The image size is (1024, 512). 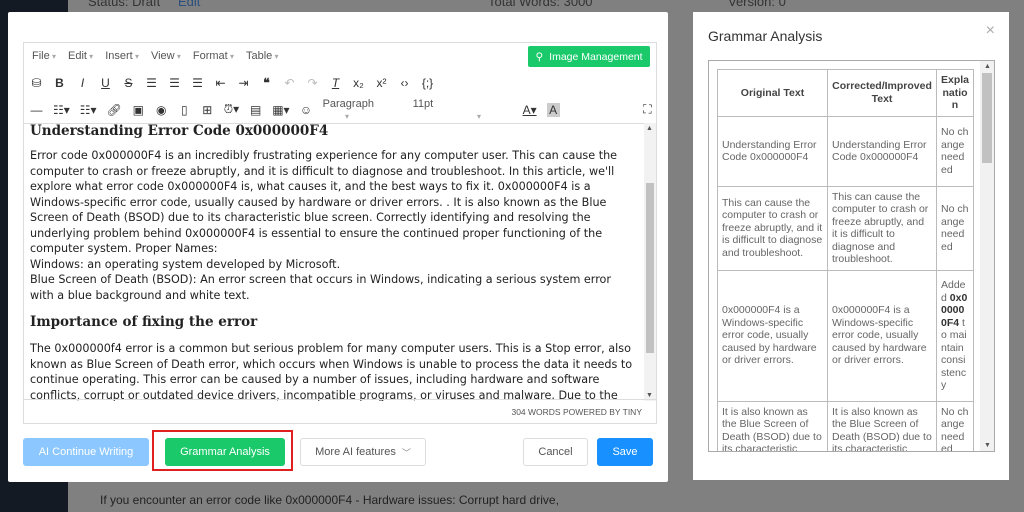 I want to click on editor-statusbar: 304 WORDS POWERED BY TINY, so click(x=340, y=411).